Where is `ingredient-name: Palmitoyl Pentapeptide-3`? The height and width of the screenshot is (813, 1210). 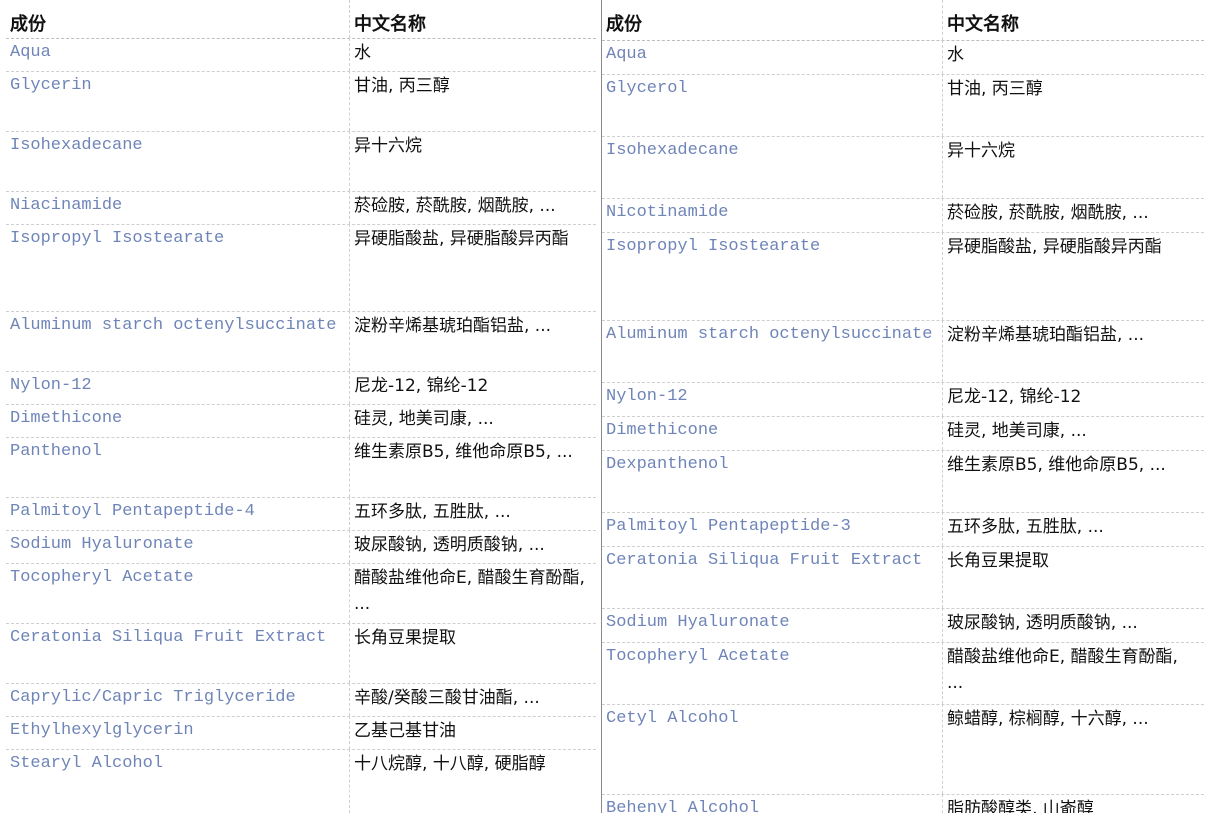 ingredient-name: Palmitoyl Pentapeptide-3 is located at coordinates (770, 529).